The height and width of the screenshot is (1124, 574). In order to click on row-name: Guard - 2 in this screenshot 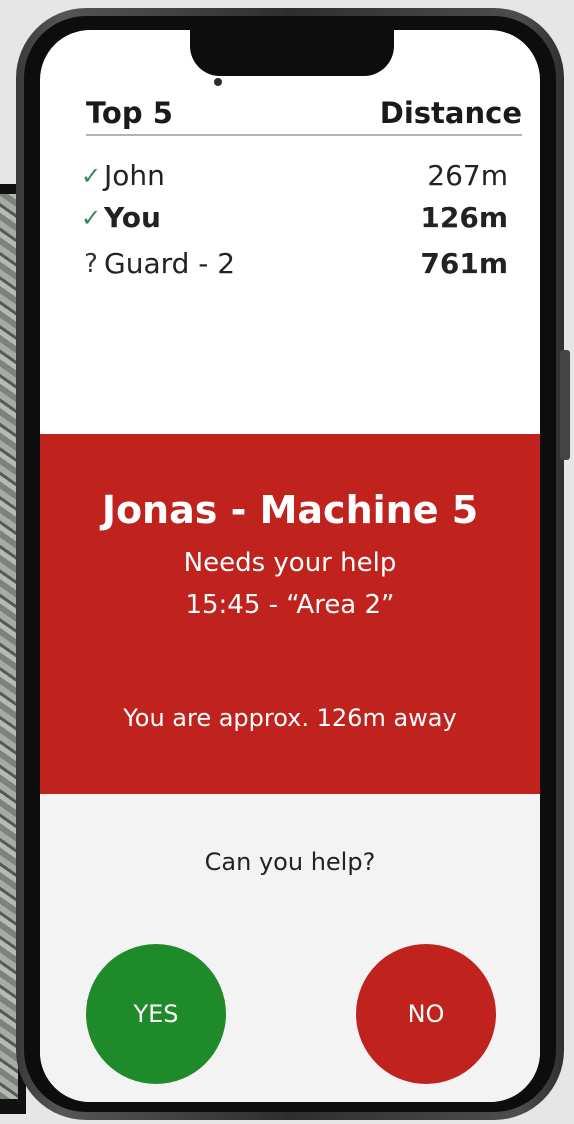, I will do `click(170, 263)`.